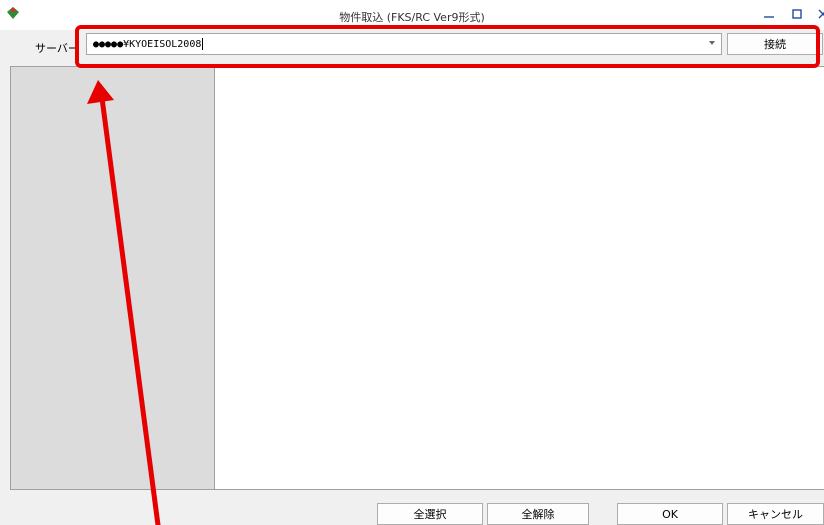  Describe the element at coordinates (821, 15) in the screenshot. I see `close-icon` at that location.